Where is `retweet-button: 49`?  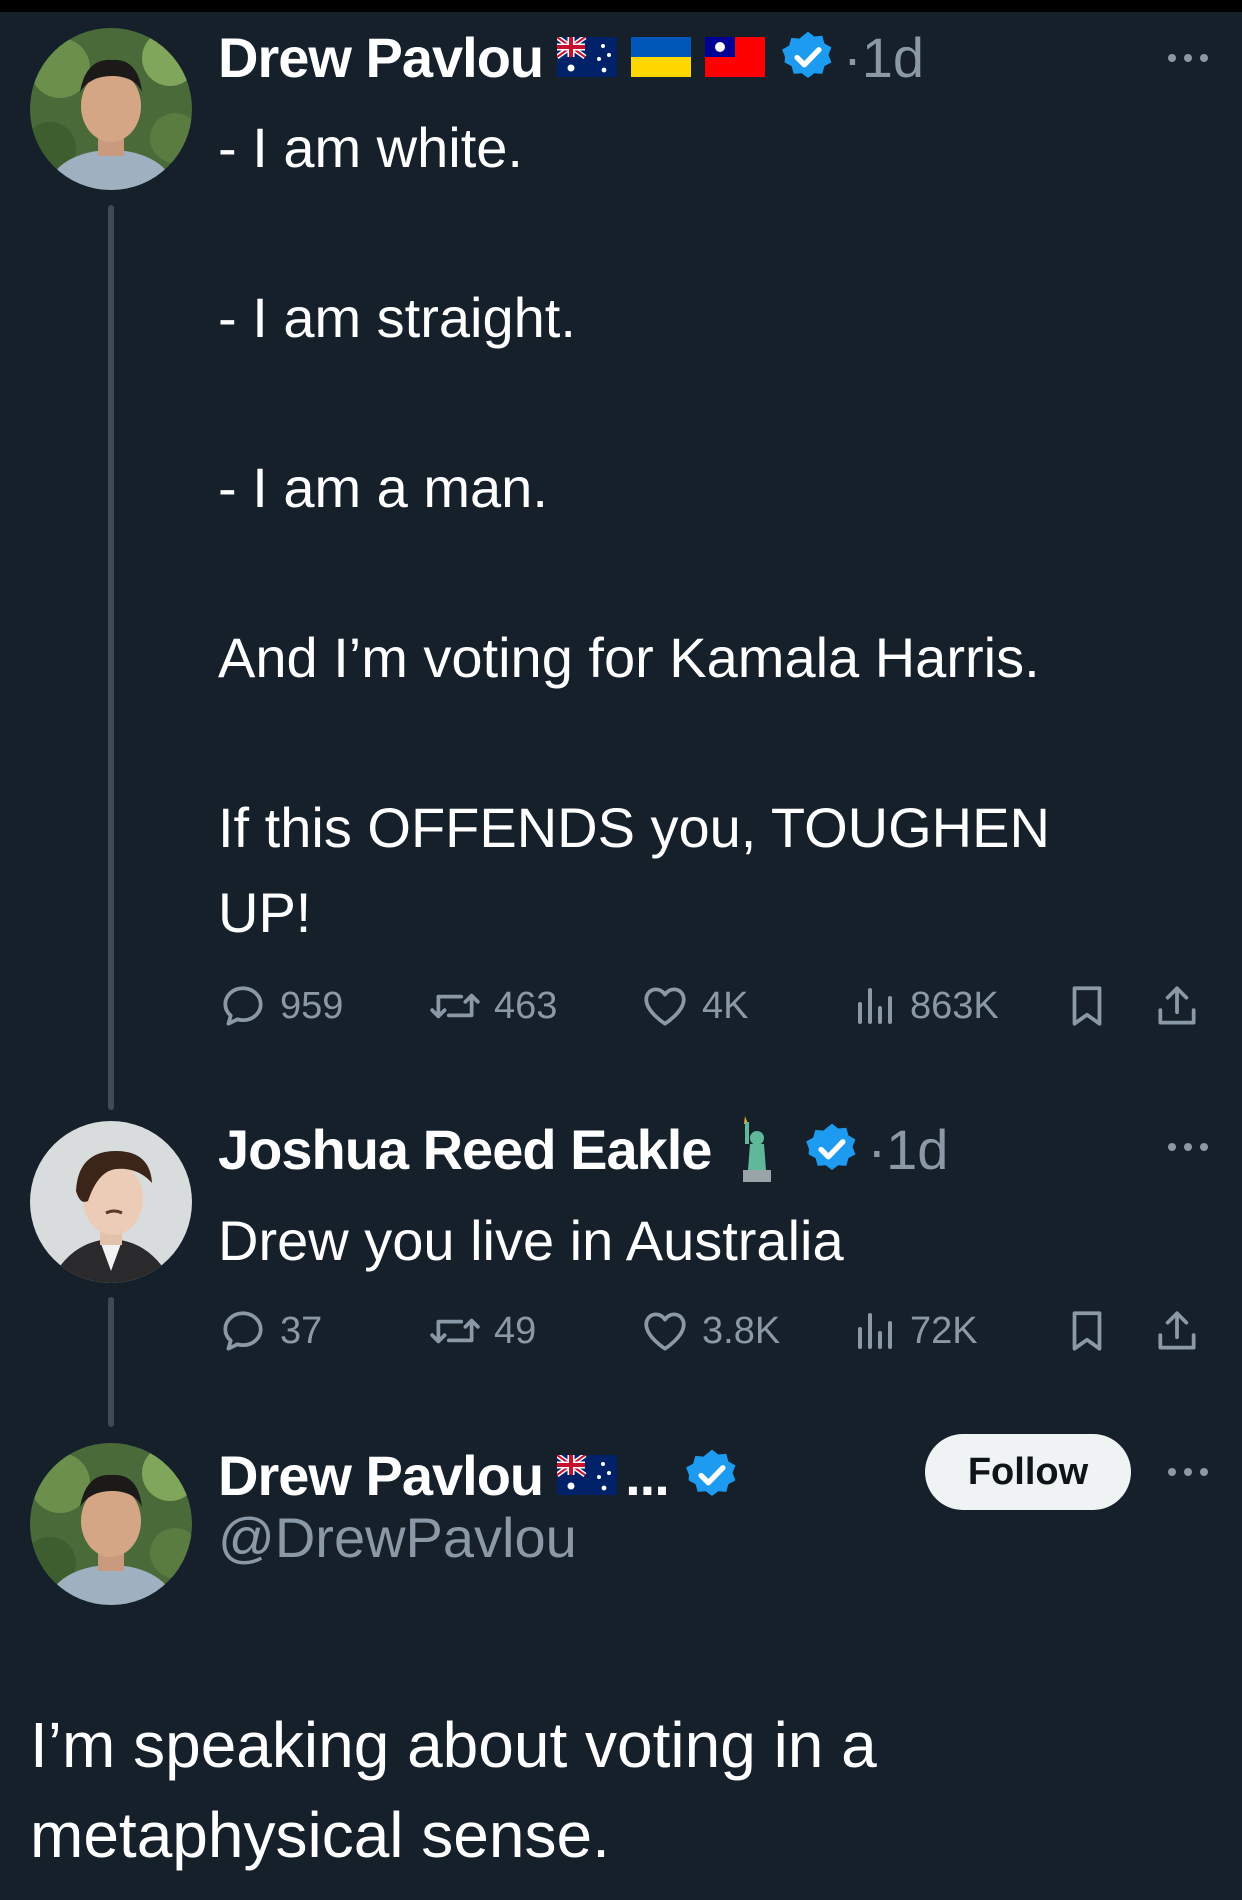
retweet-button: 49 is located at coordinates (482, 1331).